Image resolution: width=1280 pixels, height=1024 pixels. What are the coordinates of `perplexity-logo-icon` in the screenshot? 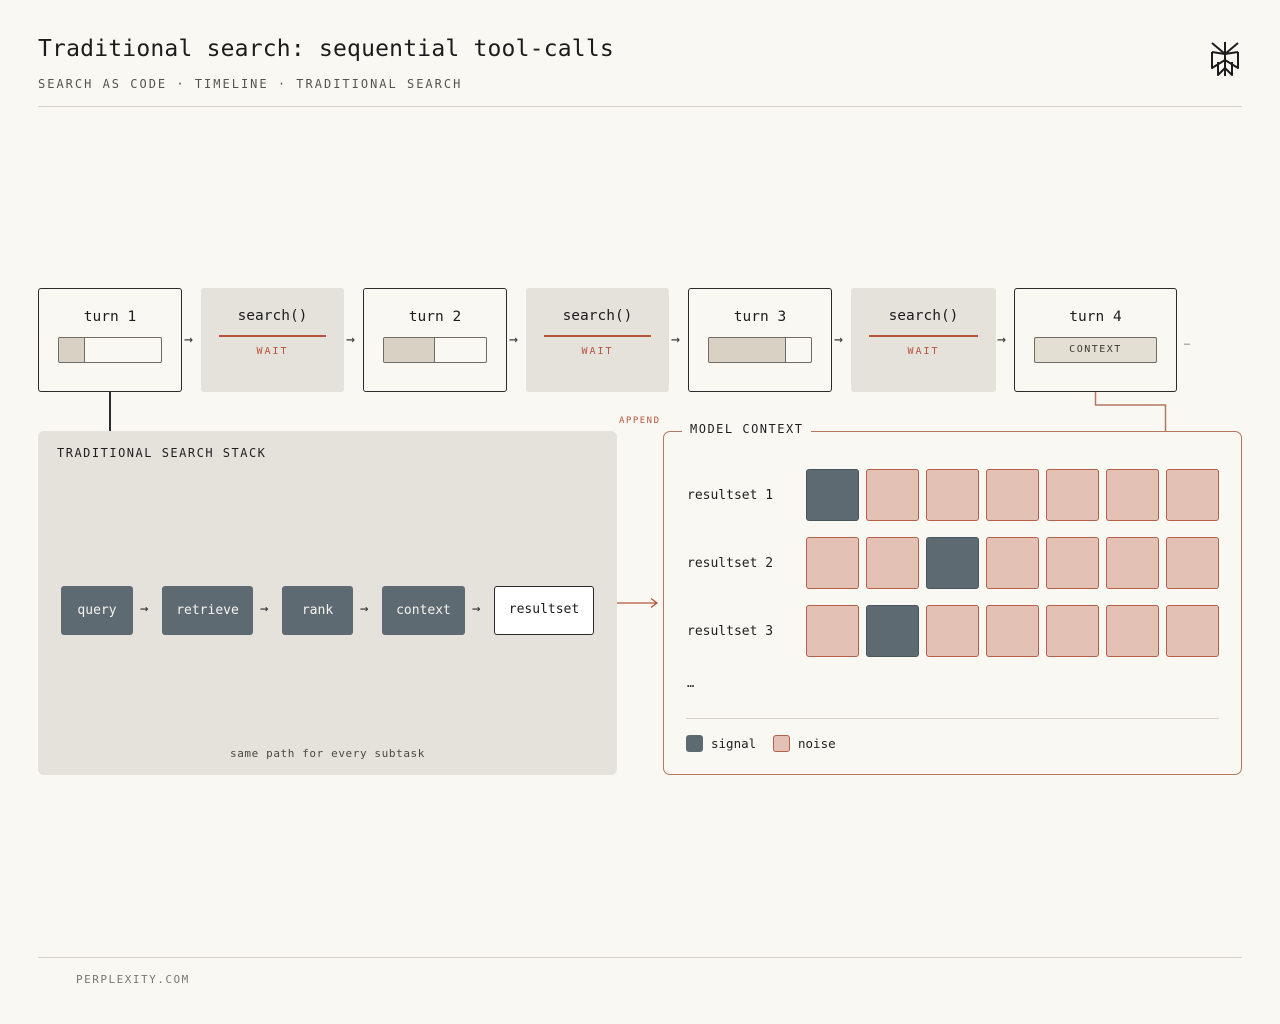 It's located at (1225, 59).